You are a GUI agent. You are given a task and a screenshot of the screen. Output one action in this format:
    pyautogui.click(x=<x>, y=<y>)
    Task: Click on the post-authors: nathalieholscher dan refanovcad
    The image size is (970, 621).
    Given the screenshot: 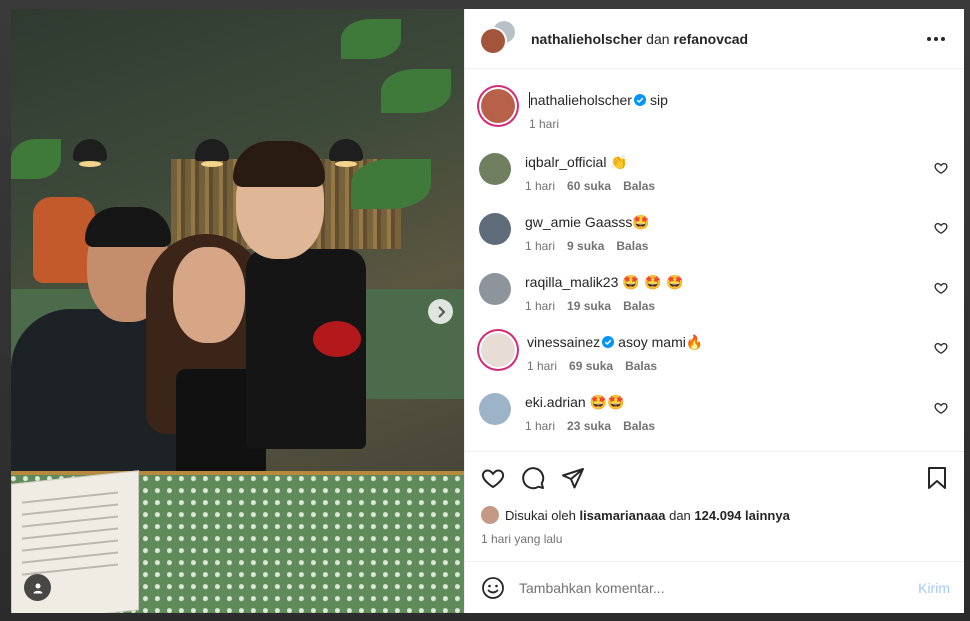 What is the action you would take?
    pyautogui.click(x=639, y=39)
    